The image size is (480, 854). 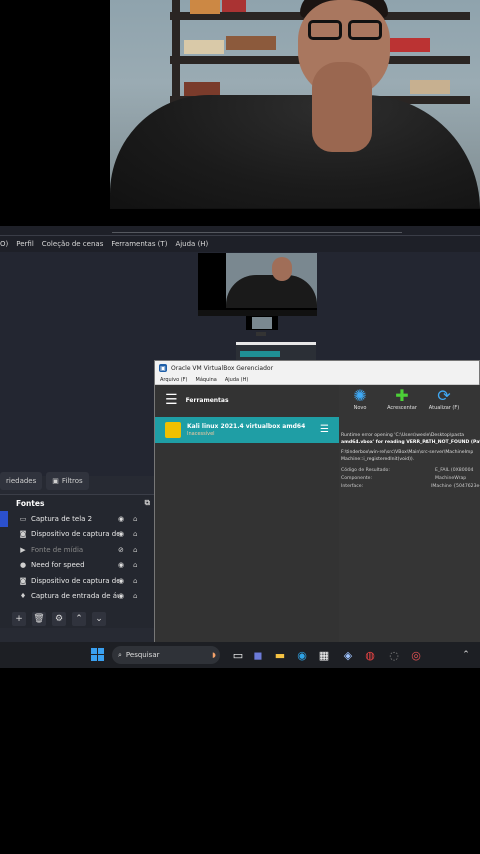 What do you see at coordinates (302, 655) in the screenshot?
I see `edge-icon: ◉` at bounding box center [302, 655].